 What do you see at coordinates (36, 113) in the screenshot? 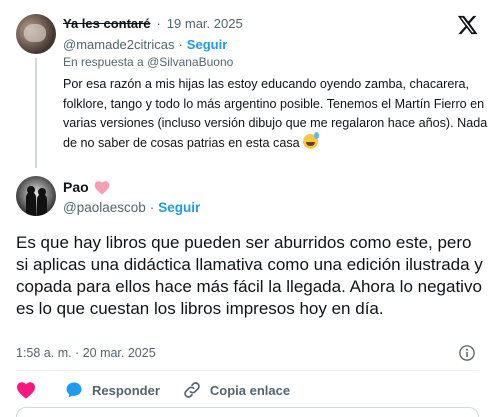
I see `thread-line` at bounding box center [36, 113].